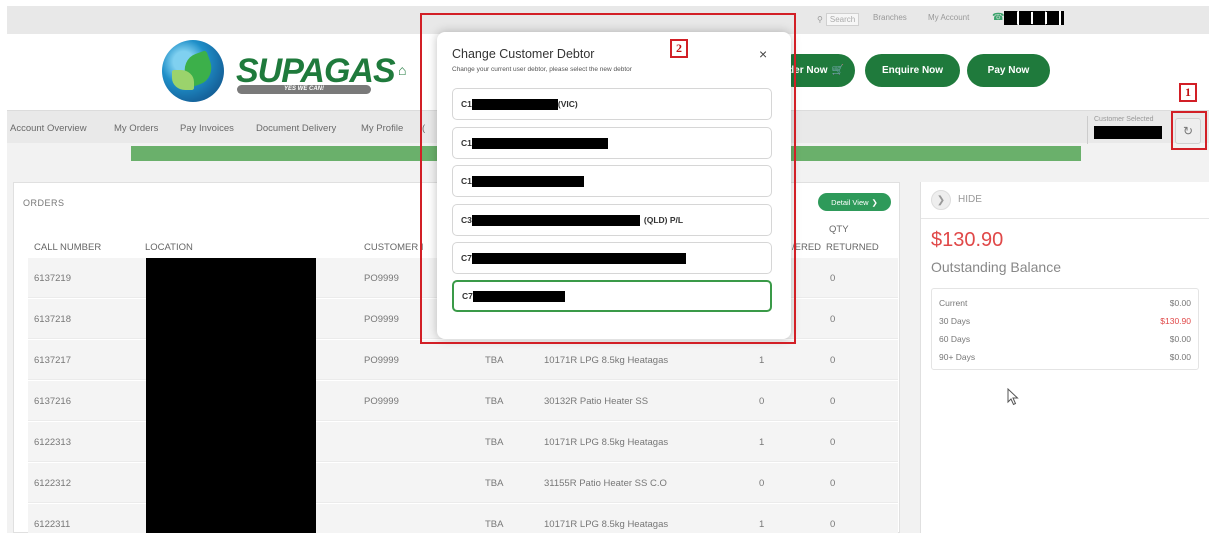 The width and height of the screenshot is (1209, 533). Describe the element at coordinates (957, 357) in the screenshot. I see `aging-label: 90+ Days` at that location.